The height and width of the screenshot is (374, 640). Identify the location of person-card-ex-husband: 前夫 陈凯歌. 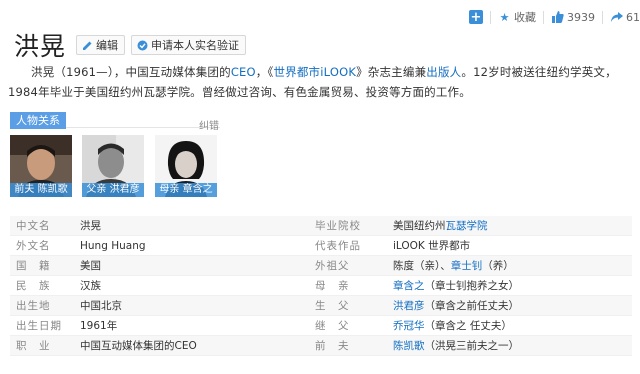
(41, 166).